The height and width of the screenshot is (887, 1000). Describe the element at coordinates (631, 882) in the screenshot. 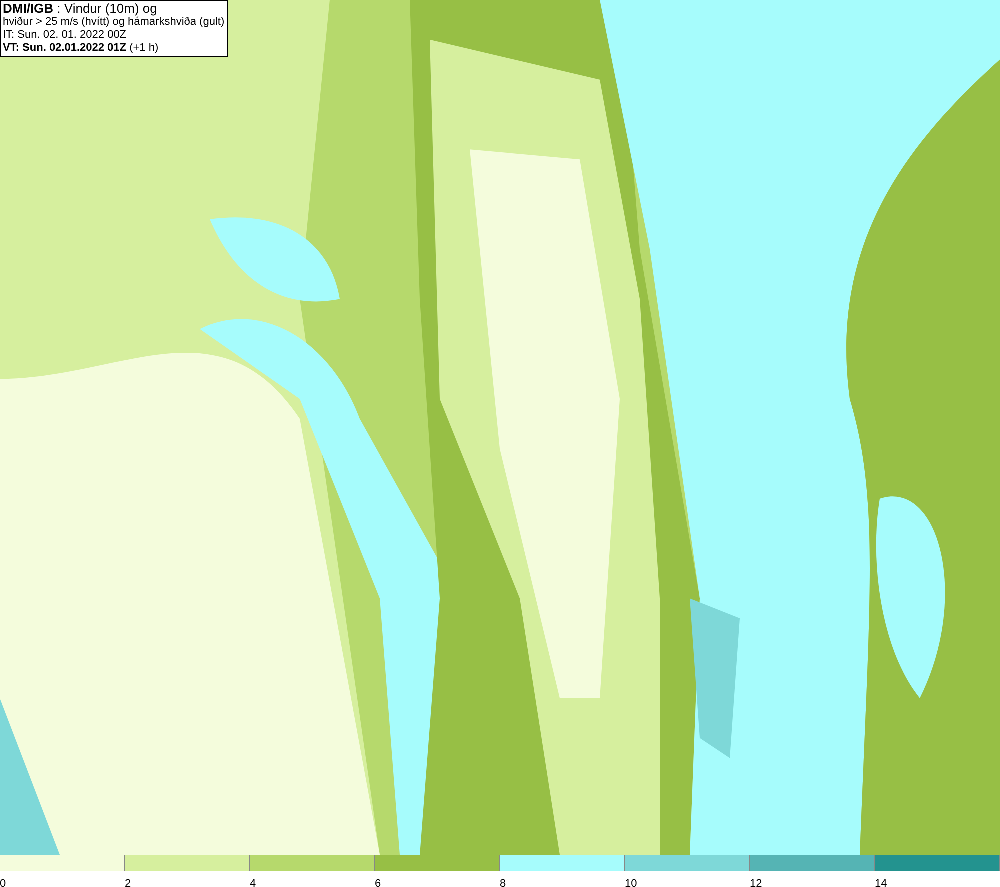

I see `legend-label: 10` at that location.